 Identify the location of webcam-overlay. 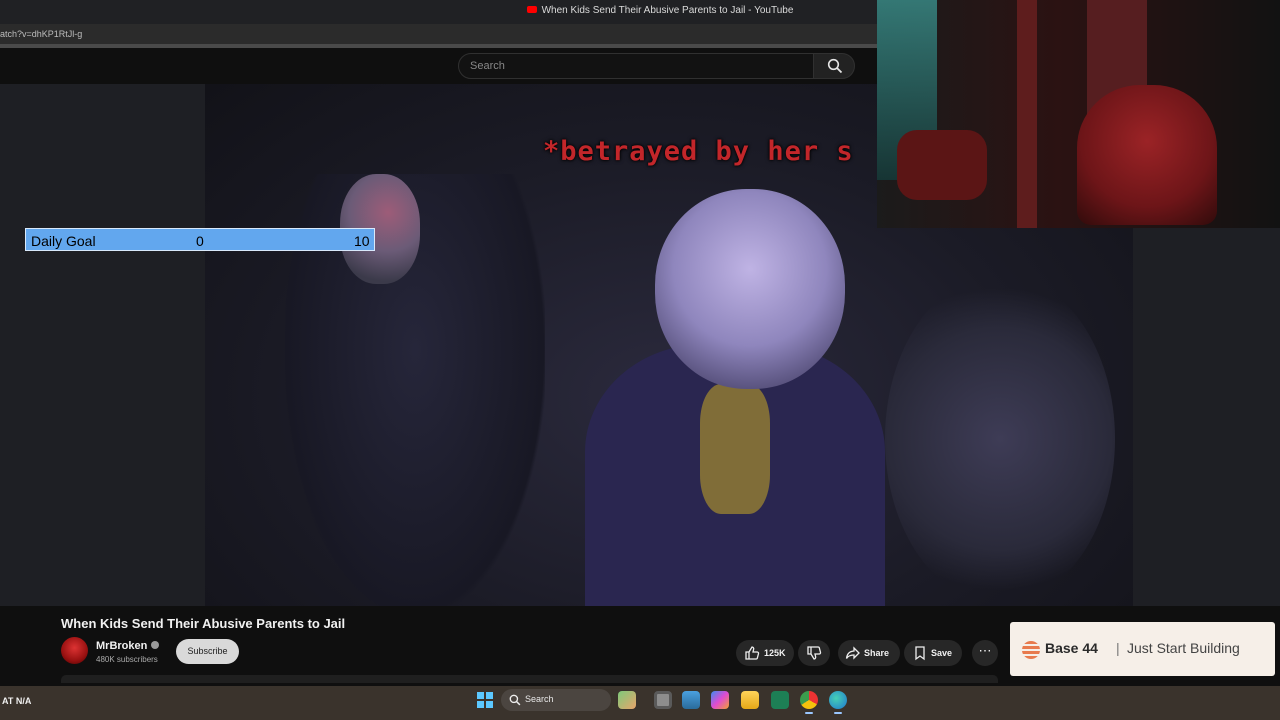
(1078, 114).